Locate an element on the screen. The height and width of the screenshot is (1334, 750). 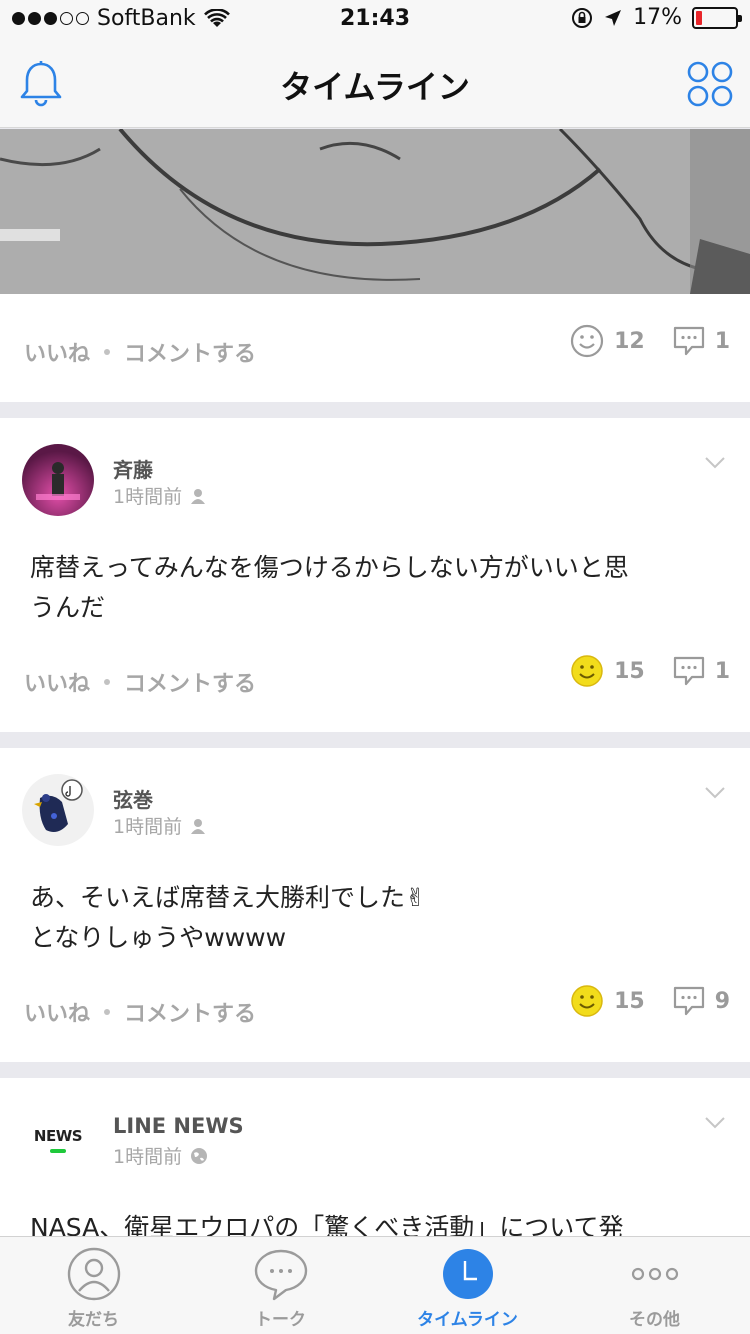
comment-count: 9 is located at coordinates (722, 1001).